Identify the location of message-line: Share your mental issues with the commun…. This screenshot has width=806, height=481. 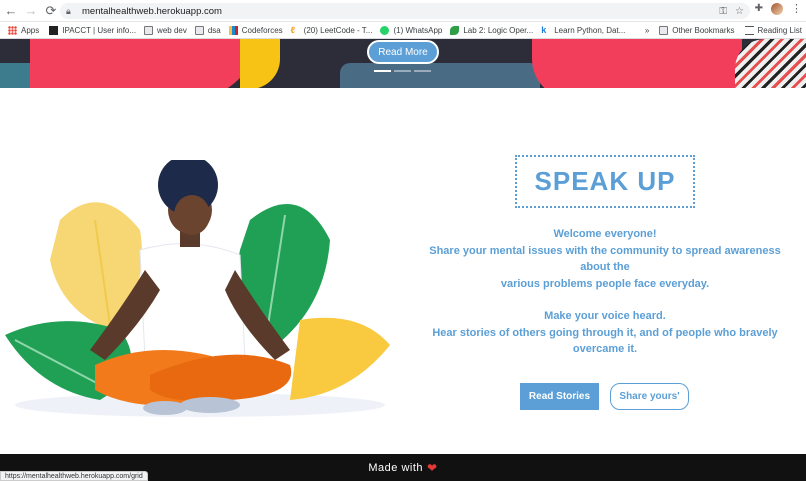
(605, 259).